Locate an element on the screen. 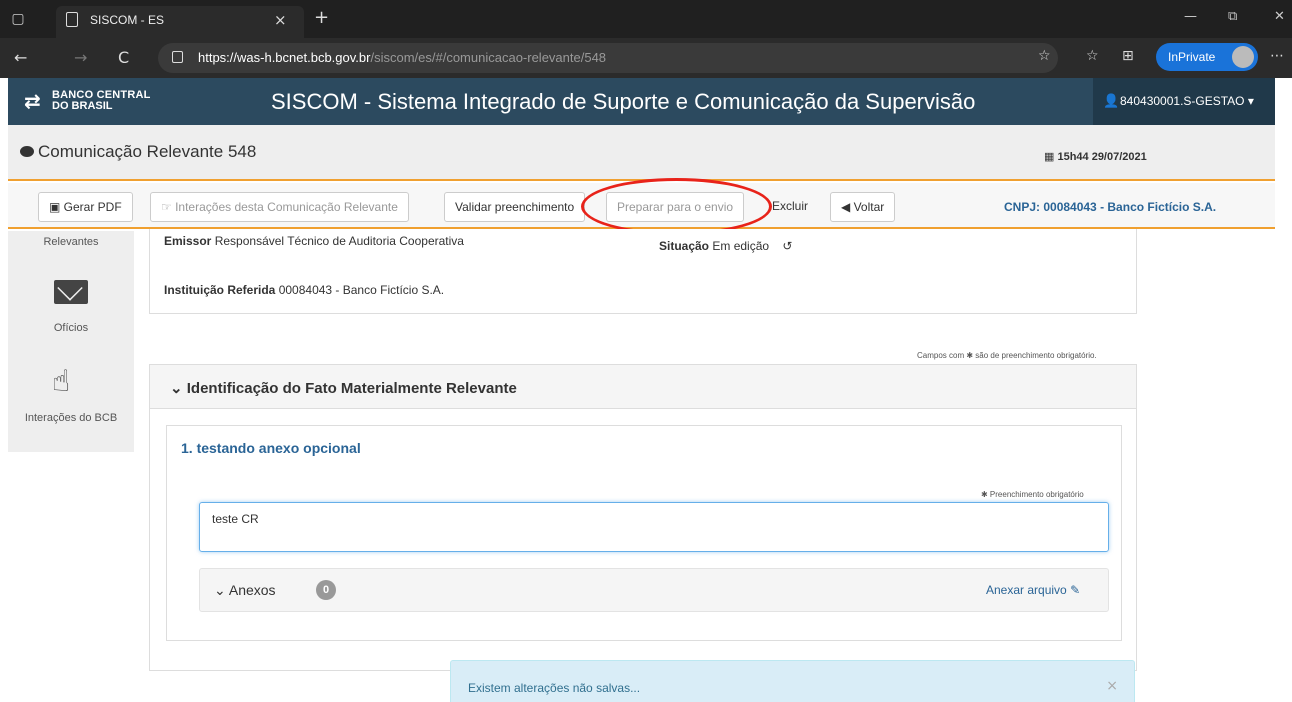 This screenshot has height=702, width=1292. hand-pointer-icon: ☞ is located at coordinates (168, 207).